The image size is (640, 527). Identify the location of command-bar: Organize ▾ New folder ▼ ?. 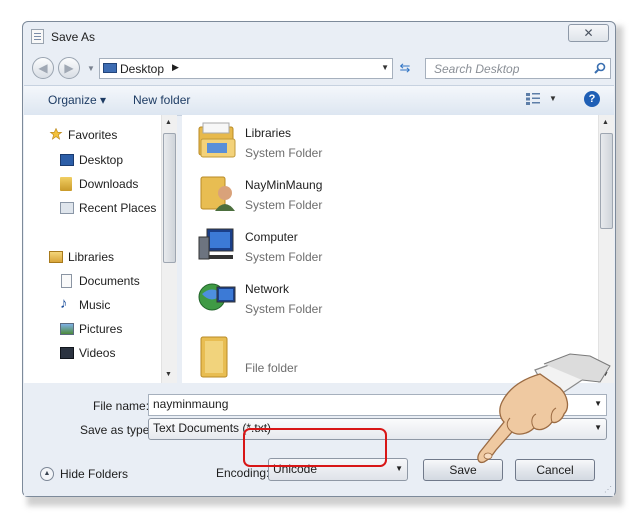
(319, 100).